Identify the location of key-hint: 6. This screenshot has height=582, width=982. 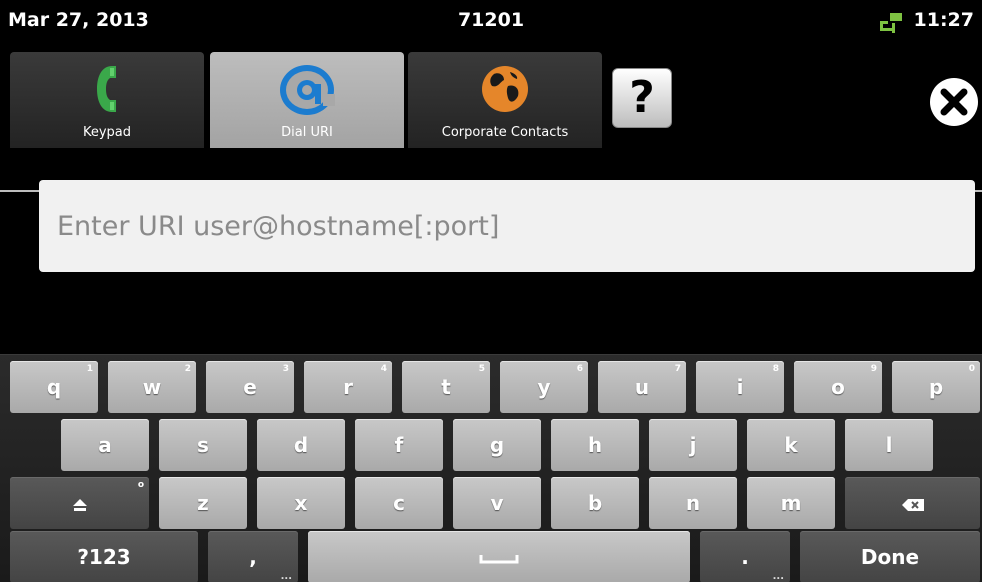
(579, 369).